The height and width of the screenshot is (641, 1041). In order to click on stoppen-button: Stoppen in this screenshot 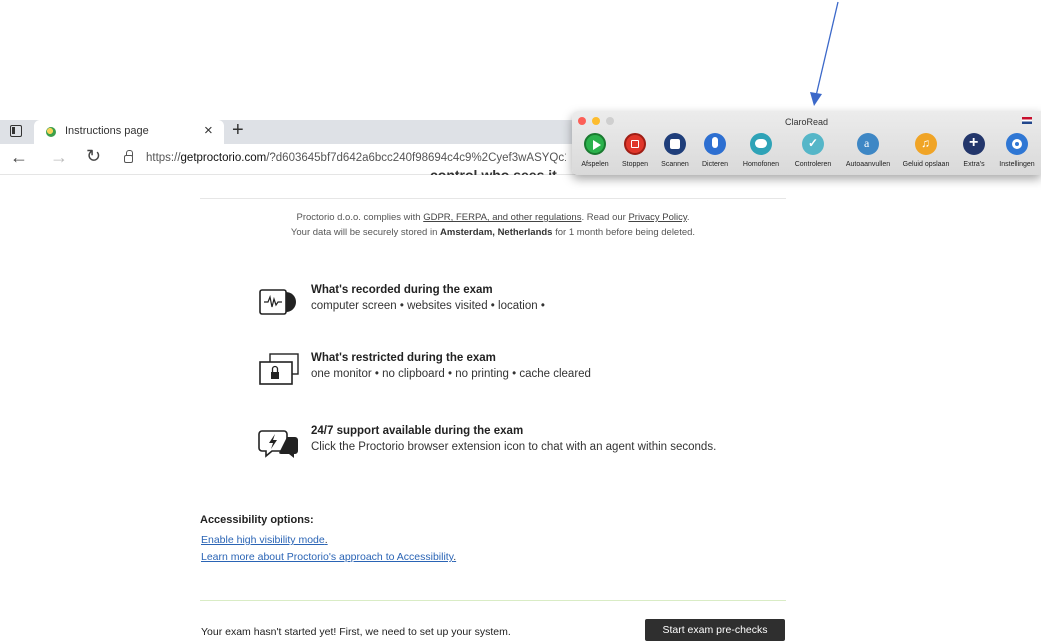, I will do `click(635, 150)`.